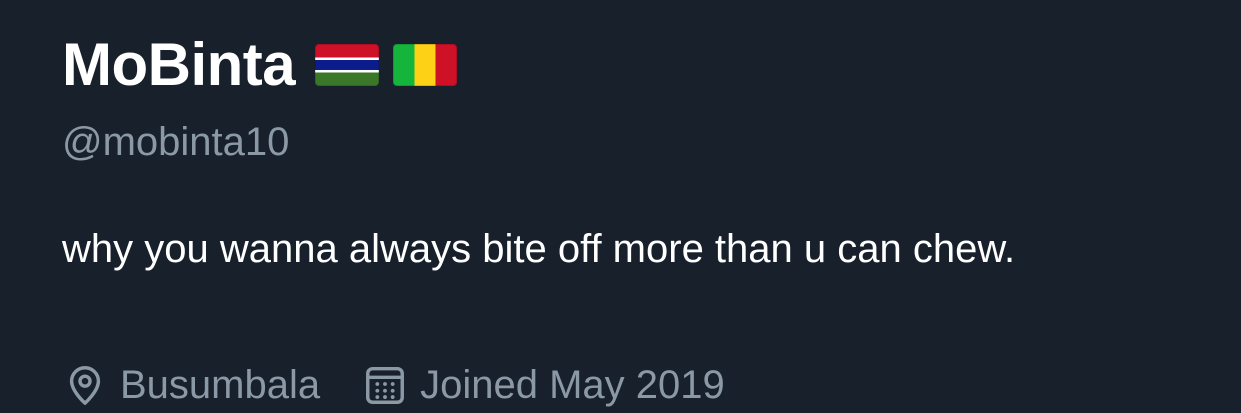 The image size is (1241, 413). I want to click on name-row: MoBinta, so click(260, 65).